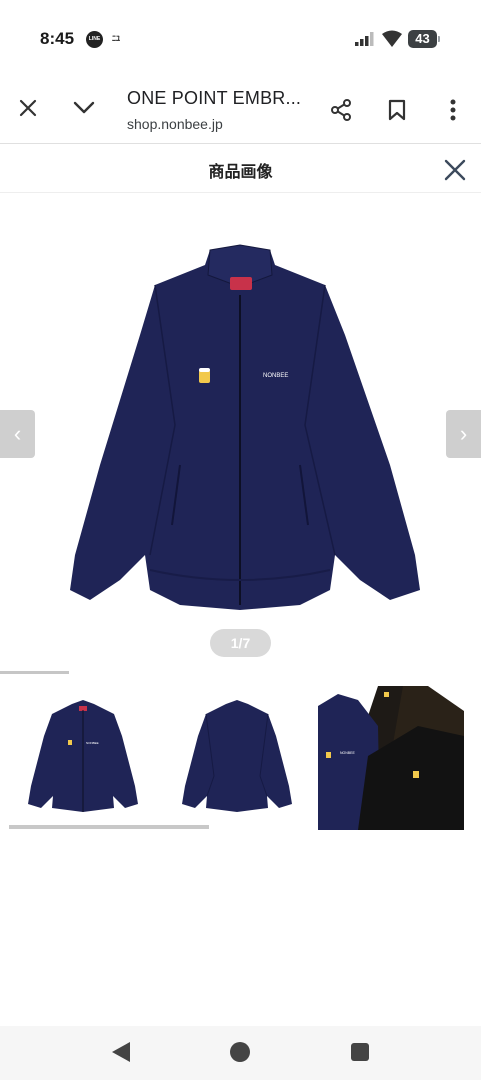 Image resolution: width=481 pixels, height=1080 pixels. Describe the element at coordinates (275, 376) in the screenshot. I see `brand-embroidery-text: NONBEE` at that location.